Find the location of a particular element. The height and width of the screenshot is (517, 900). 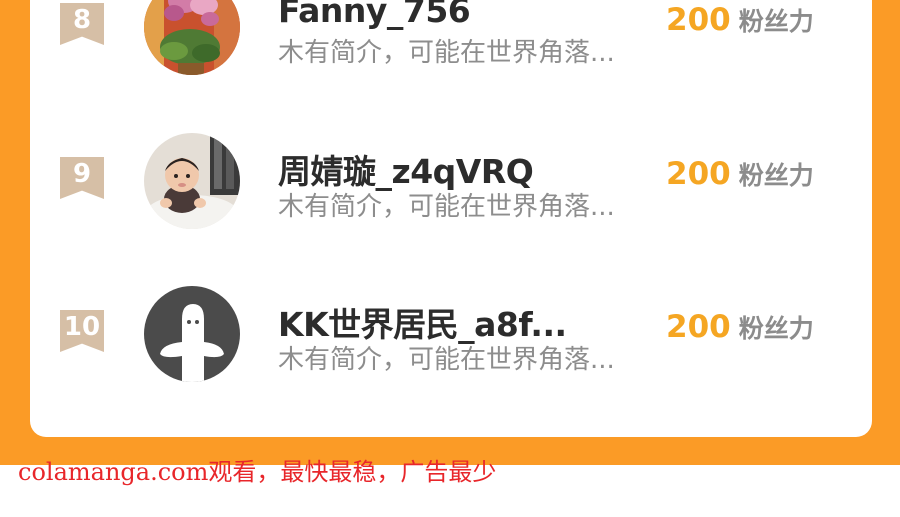

flower-photo-avatar is located at coordinates (192, 37).